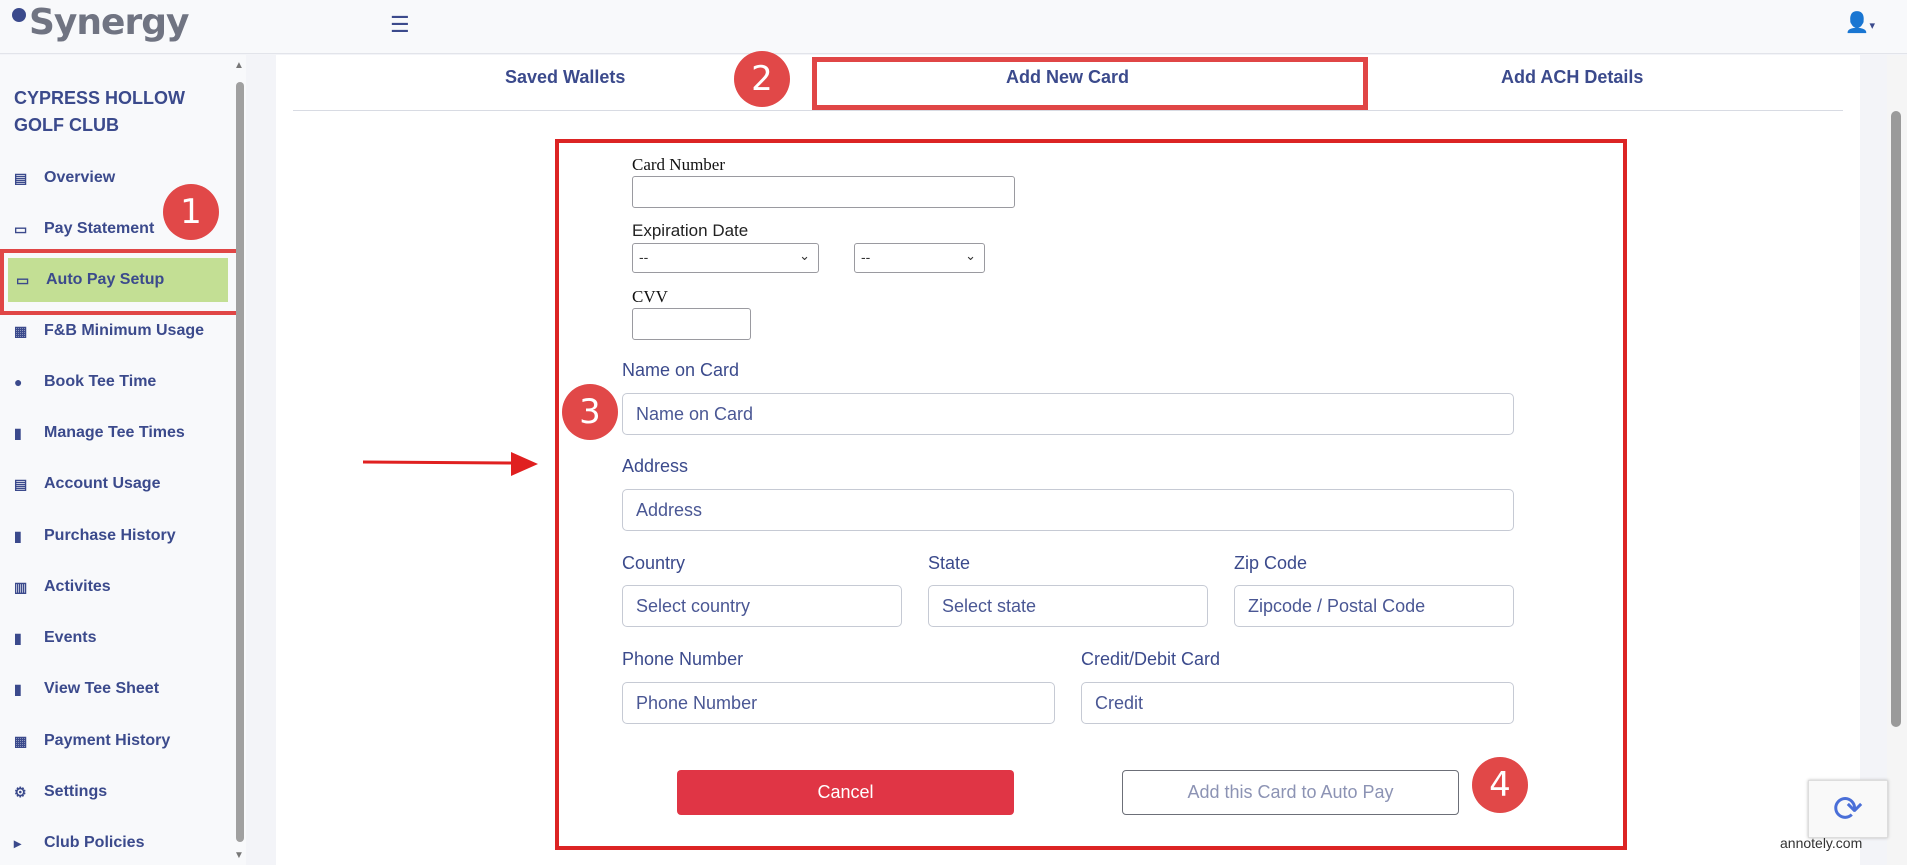  I want to click on user-icon: 👤, so click(1857, 23).